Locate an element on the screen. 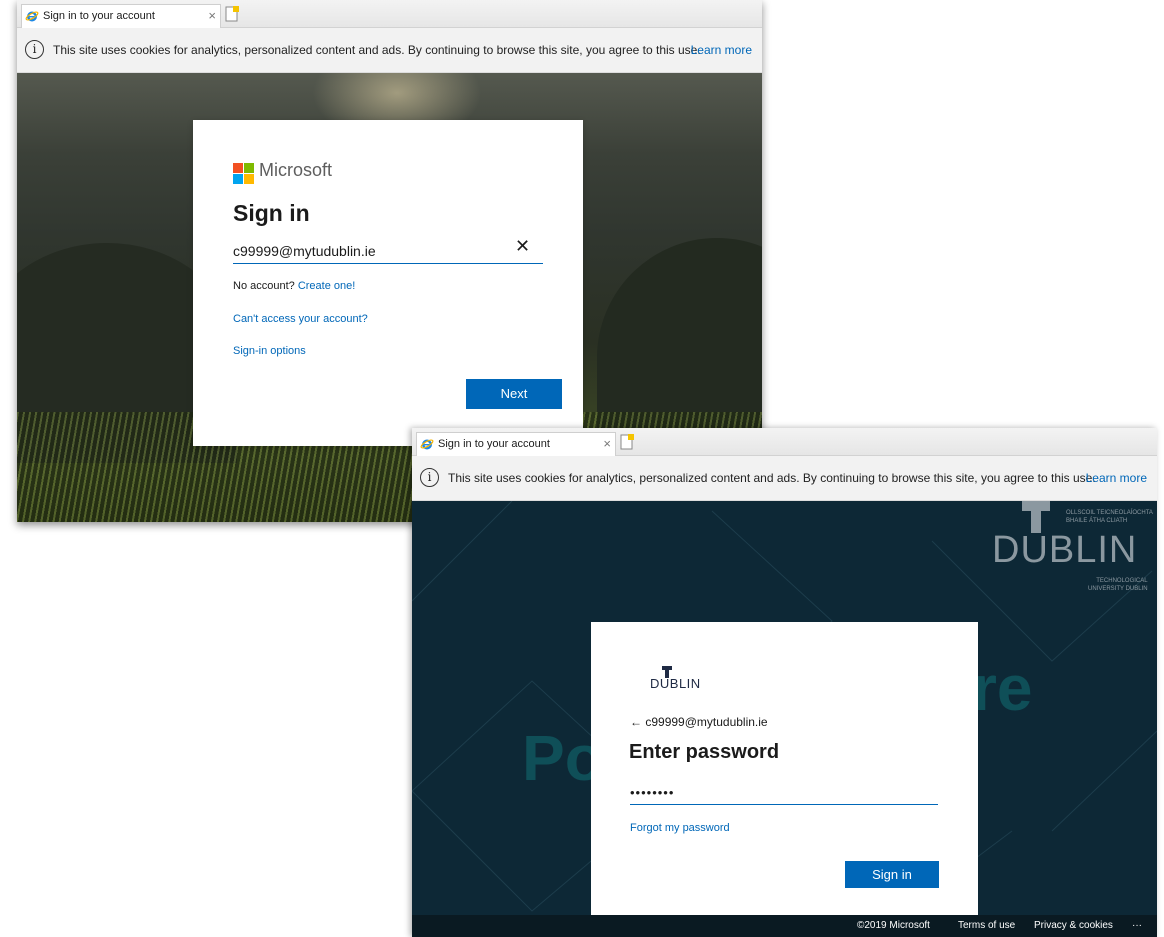 Image resolution: width=1164 pixels, height=937 pixels. signin-options-link: Sign-in options is located at coordinates (269, 351).